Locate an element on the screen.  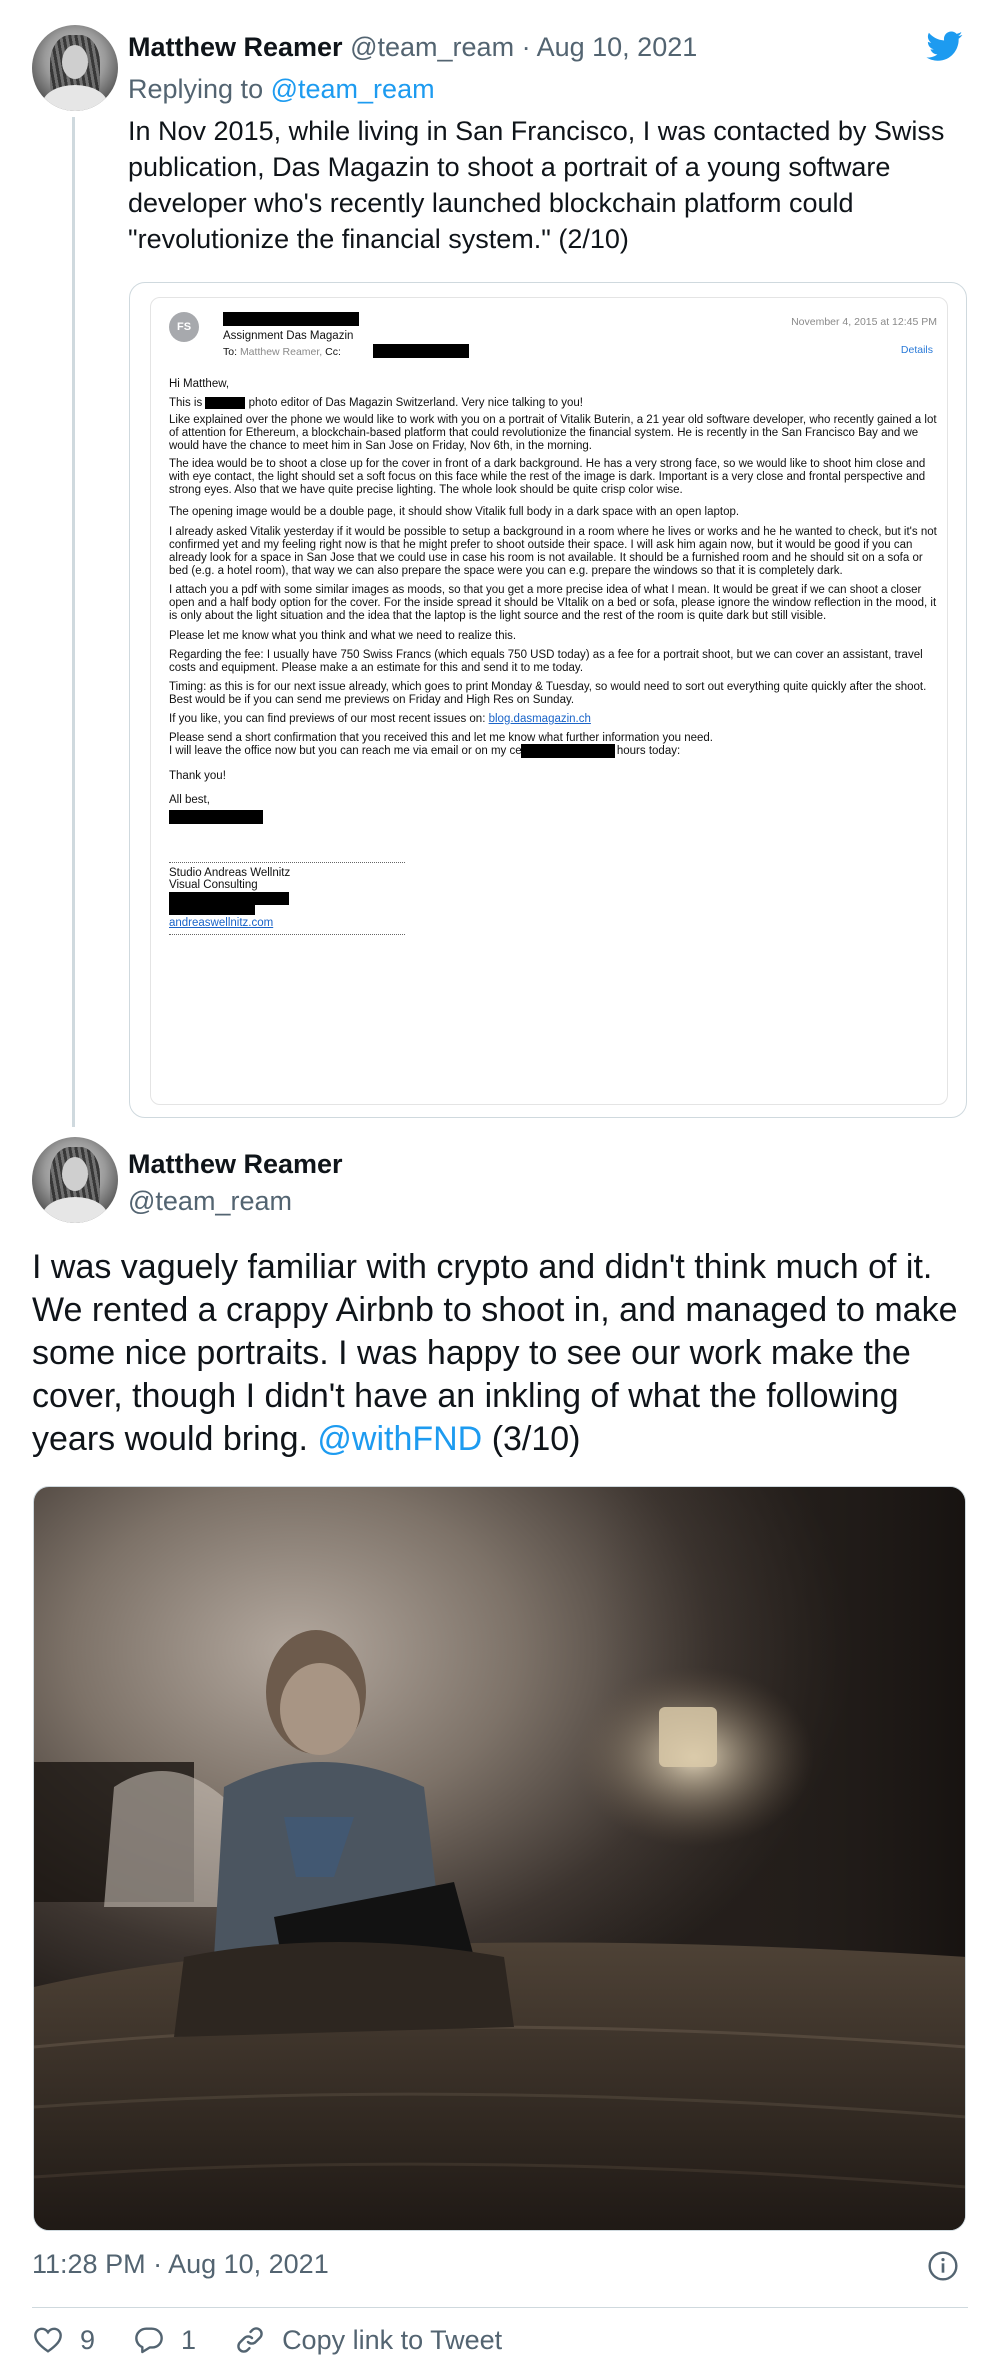
heart-icon is located at coordinates (48, 2340).